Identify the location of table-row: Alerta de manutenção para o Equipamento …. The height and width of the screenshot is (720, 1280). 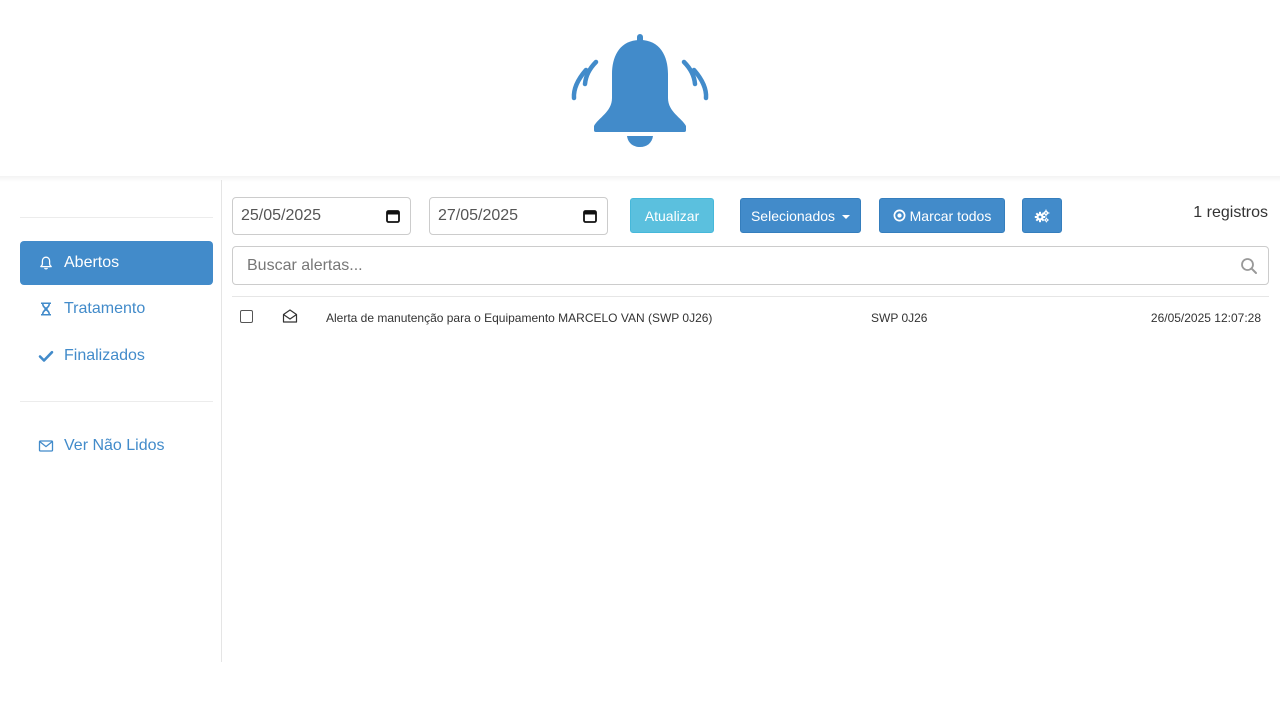
(750, 318).